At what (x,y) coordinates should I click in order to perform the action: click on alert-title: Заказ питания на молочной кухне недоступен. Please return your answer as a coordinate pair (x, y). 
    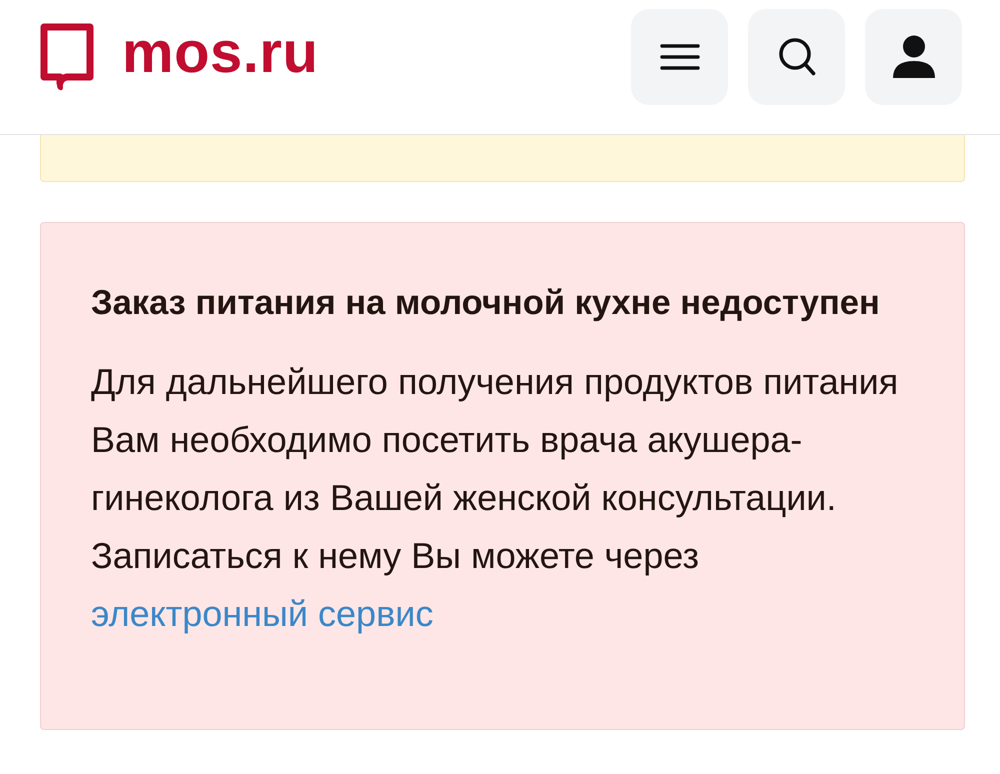
    Looking at the image, I should click on (486, 303).